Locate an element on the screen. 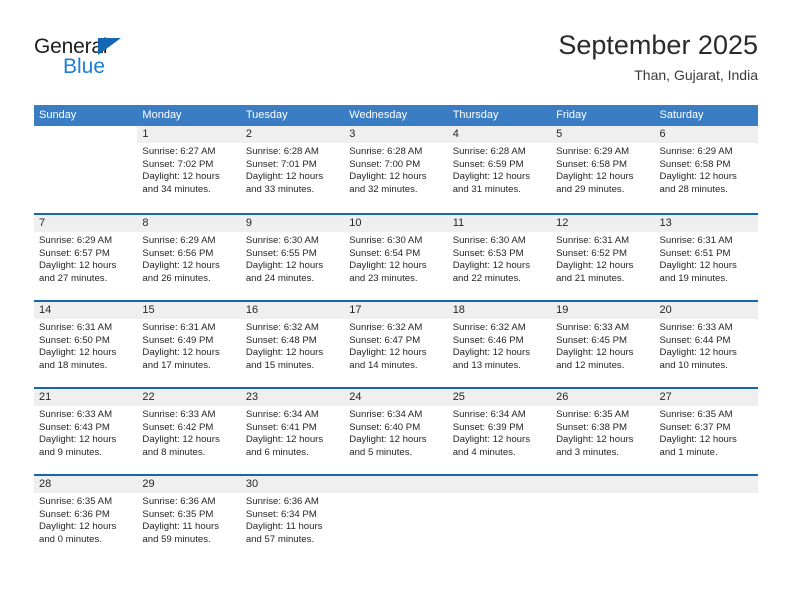 The image size is (792, 612). sunrise-text: Sunrise: 6:30 AM is located at coordinates (386, 240).